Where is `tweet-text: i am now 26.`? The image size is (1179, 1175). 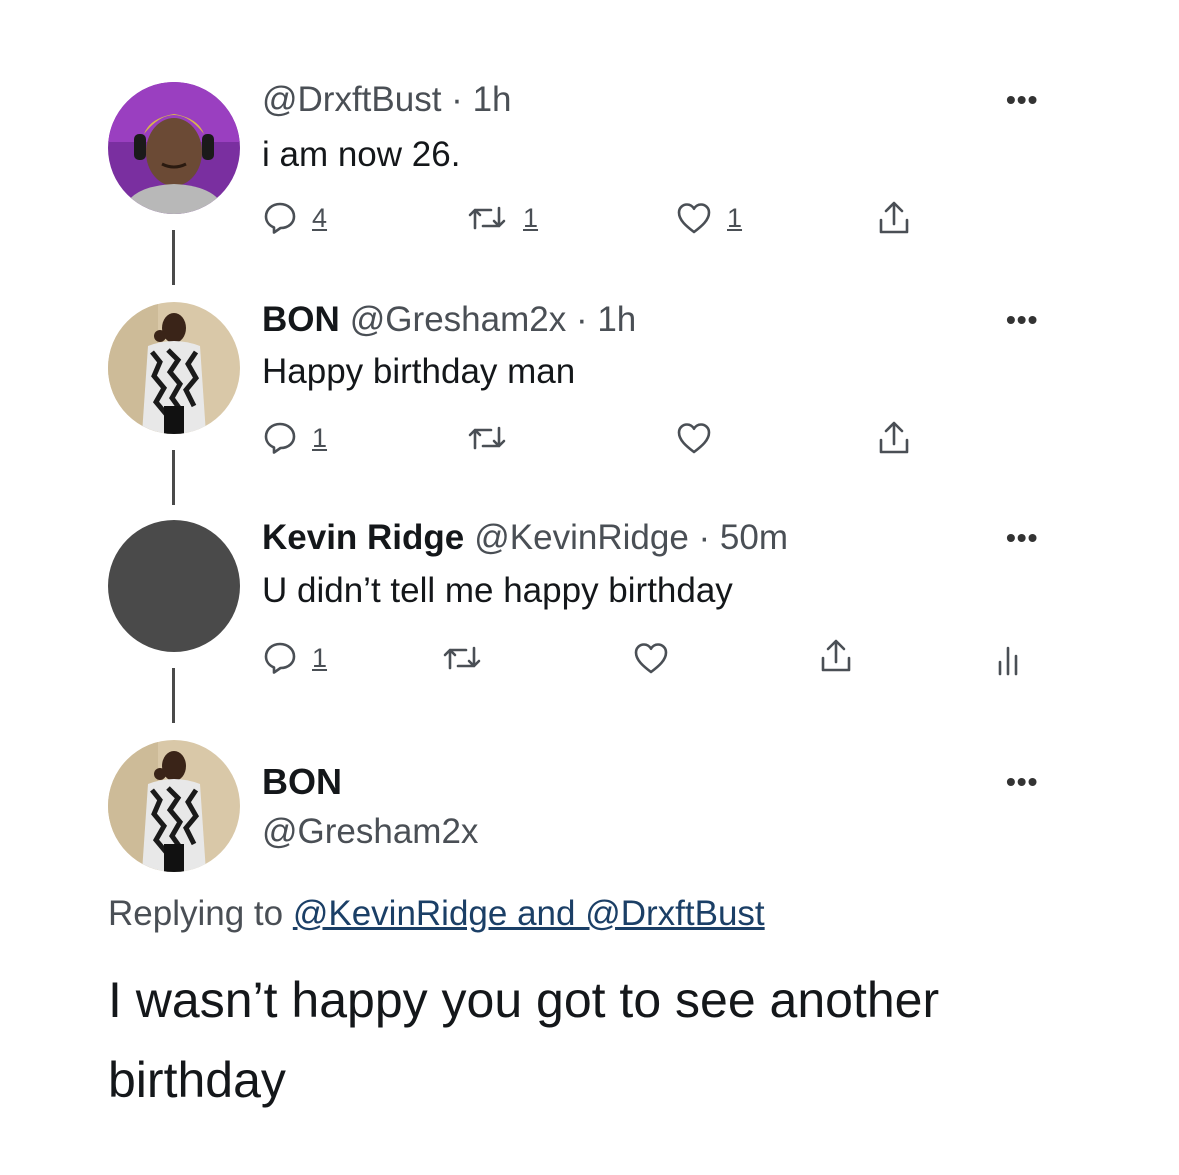
tweet-text: i am now 26. is located at coordinates (361, 154).